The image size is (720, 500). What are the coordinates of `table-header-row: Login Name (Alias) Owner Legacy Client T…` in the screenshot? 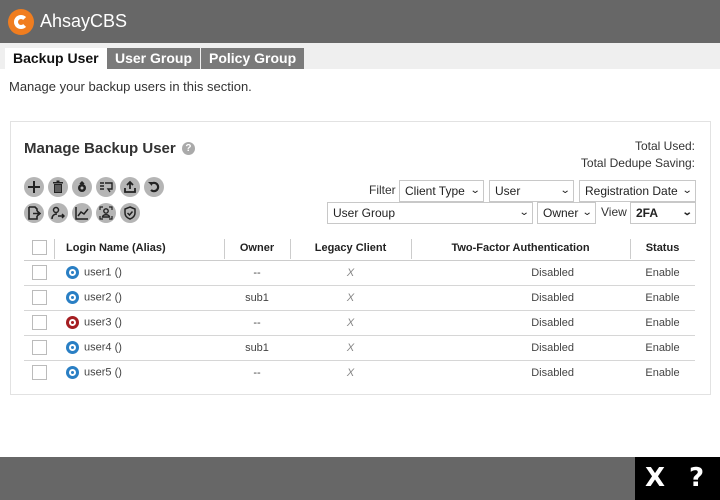 It's located at (359, 248).